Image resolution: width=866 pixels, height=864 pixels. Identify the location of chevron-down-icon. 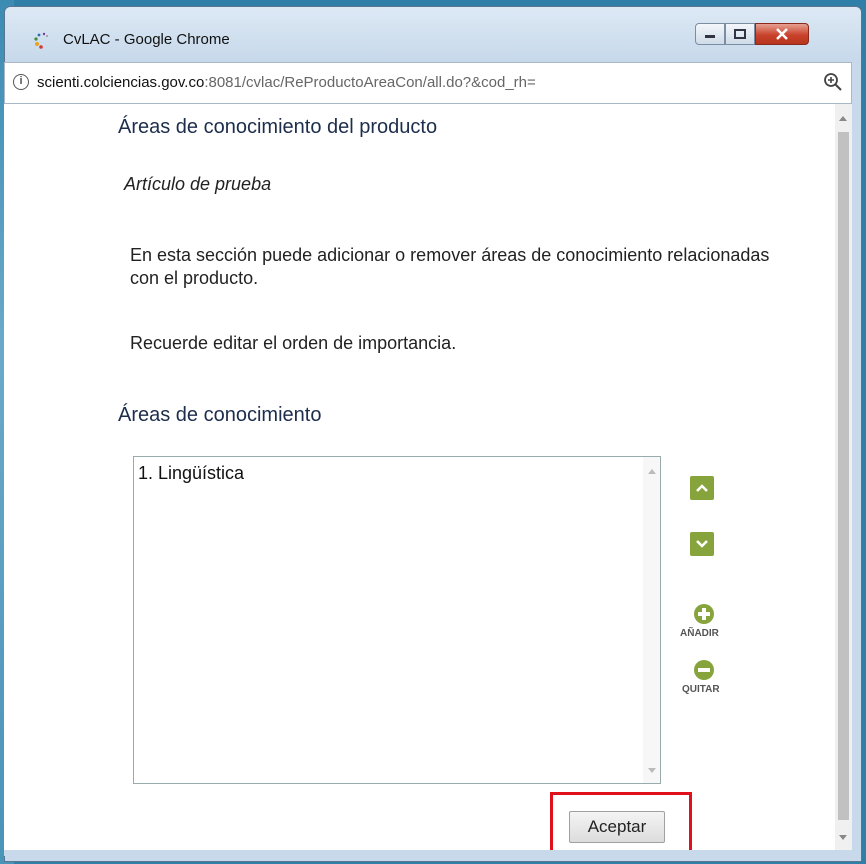
(702, 544).